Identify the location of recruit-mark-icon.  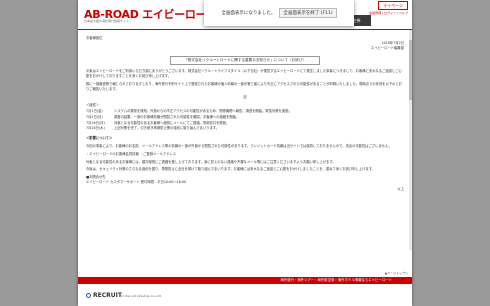
(88, 295).